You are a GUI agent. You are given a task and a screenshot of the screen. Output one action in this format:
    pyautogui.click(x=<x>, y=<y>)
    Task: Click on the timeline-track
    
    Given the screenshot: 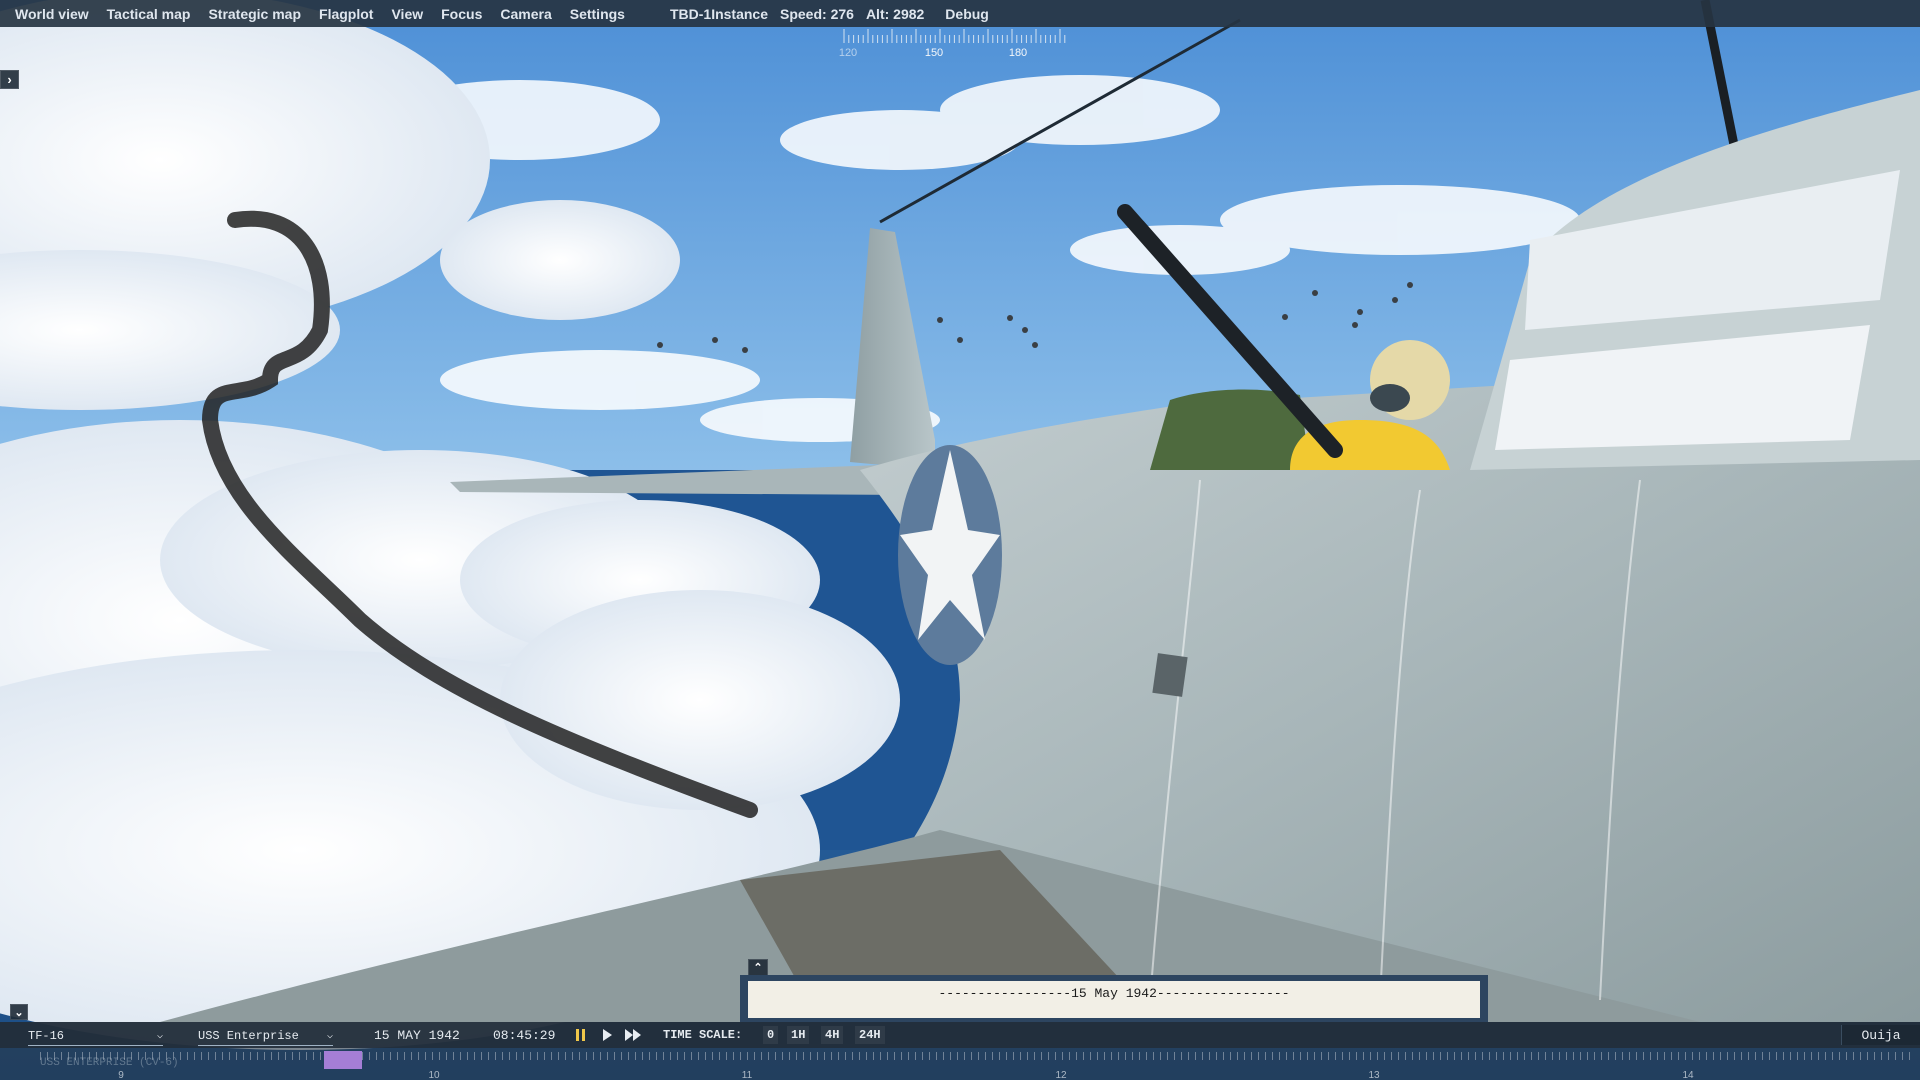 What is the action you would take?
    pyautogui.click(x=975, y=1056)
    